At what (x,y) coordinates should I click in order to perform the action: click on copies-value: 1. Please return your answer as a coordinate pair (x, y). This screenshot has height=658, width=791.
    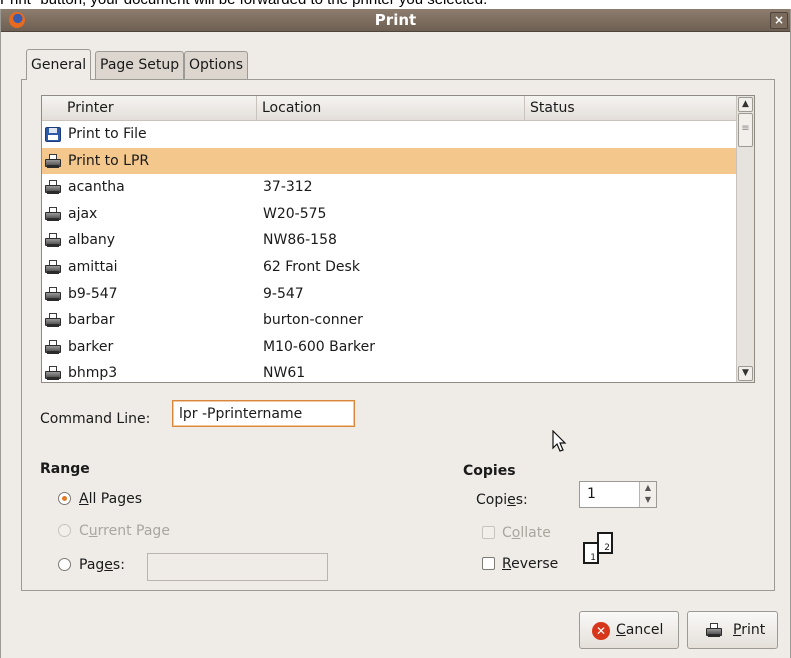
    Looking at the image, I should click on (591, 494).